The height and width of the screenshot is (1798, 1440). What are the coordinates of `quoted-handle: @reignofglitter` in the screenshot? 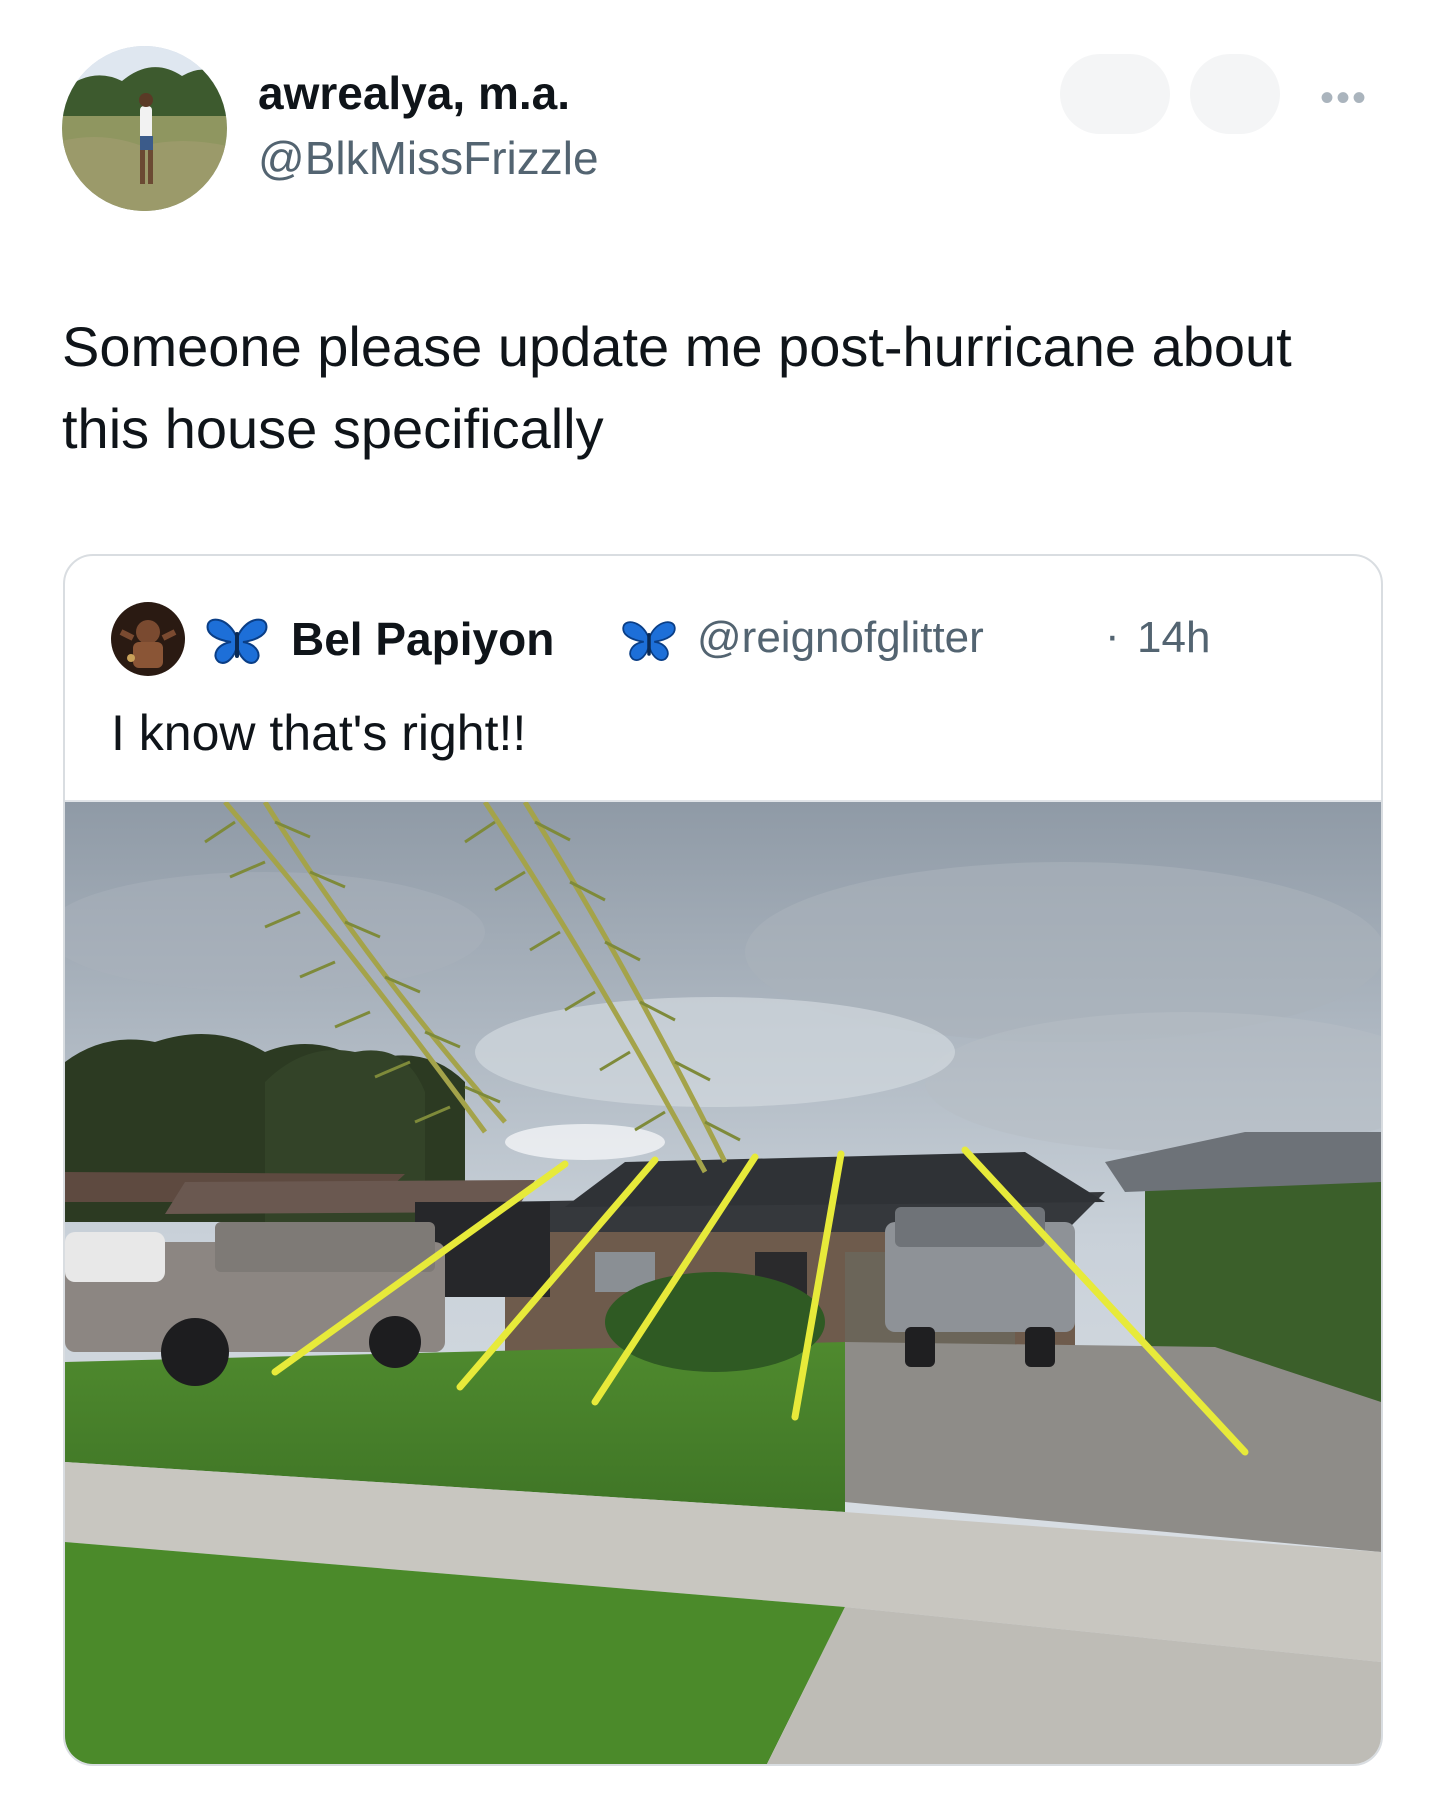 It's located at (840, 638).